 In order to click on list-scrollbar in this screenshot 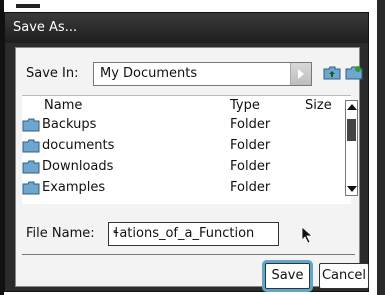, I will do `click(351, 148)`.